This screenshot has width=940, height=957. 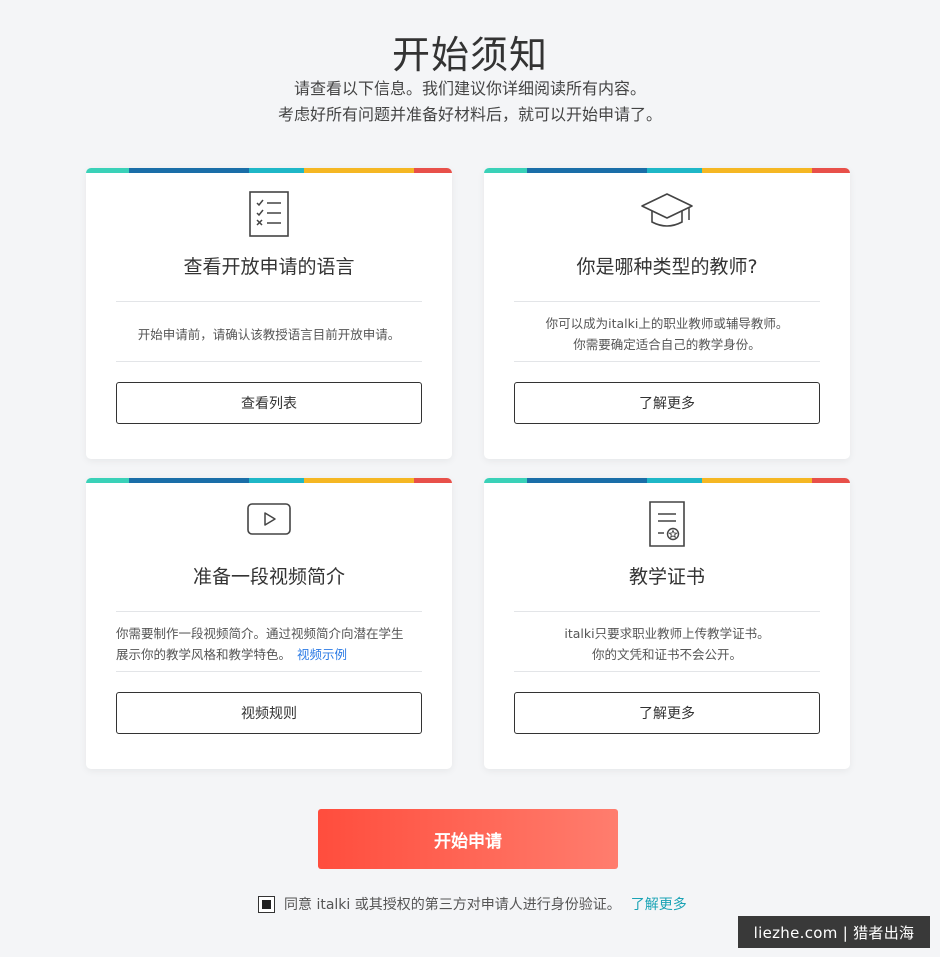 I want to click on card-open-languages: 查看开放申请的语言 开始申请前，请确认该教授语言目前开放申请。 查看列表, so click(x=269, y=313).